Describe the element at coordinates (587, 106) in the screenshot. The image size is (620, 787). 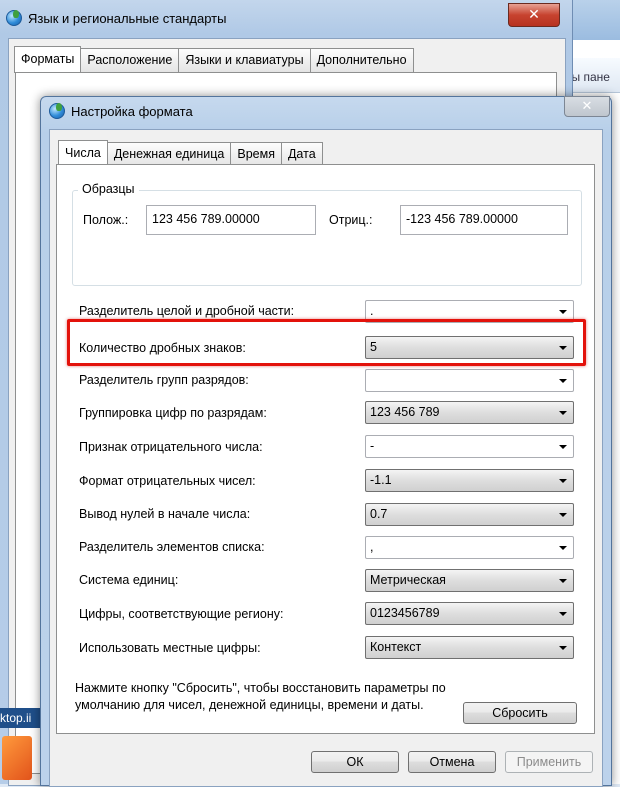
I see `inner-close-button: ✕` at that location.